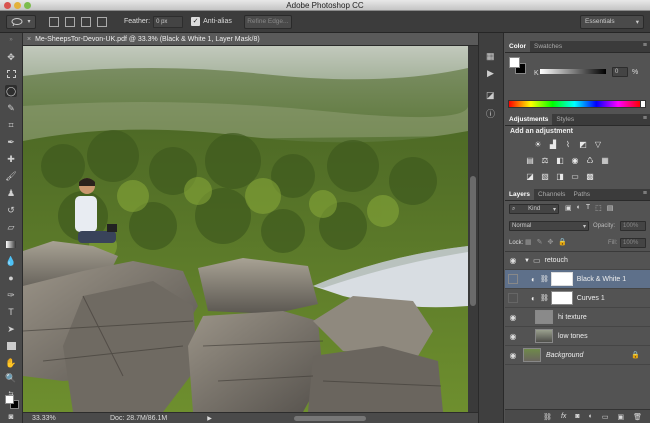 This screenshot has height=423, width=650. Describe the element at coordinates (168, 21) in the screenshot. I see `feather-input: 0 px` at that location.